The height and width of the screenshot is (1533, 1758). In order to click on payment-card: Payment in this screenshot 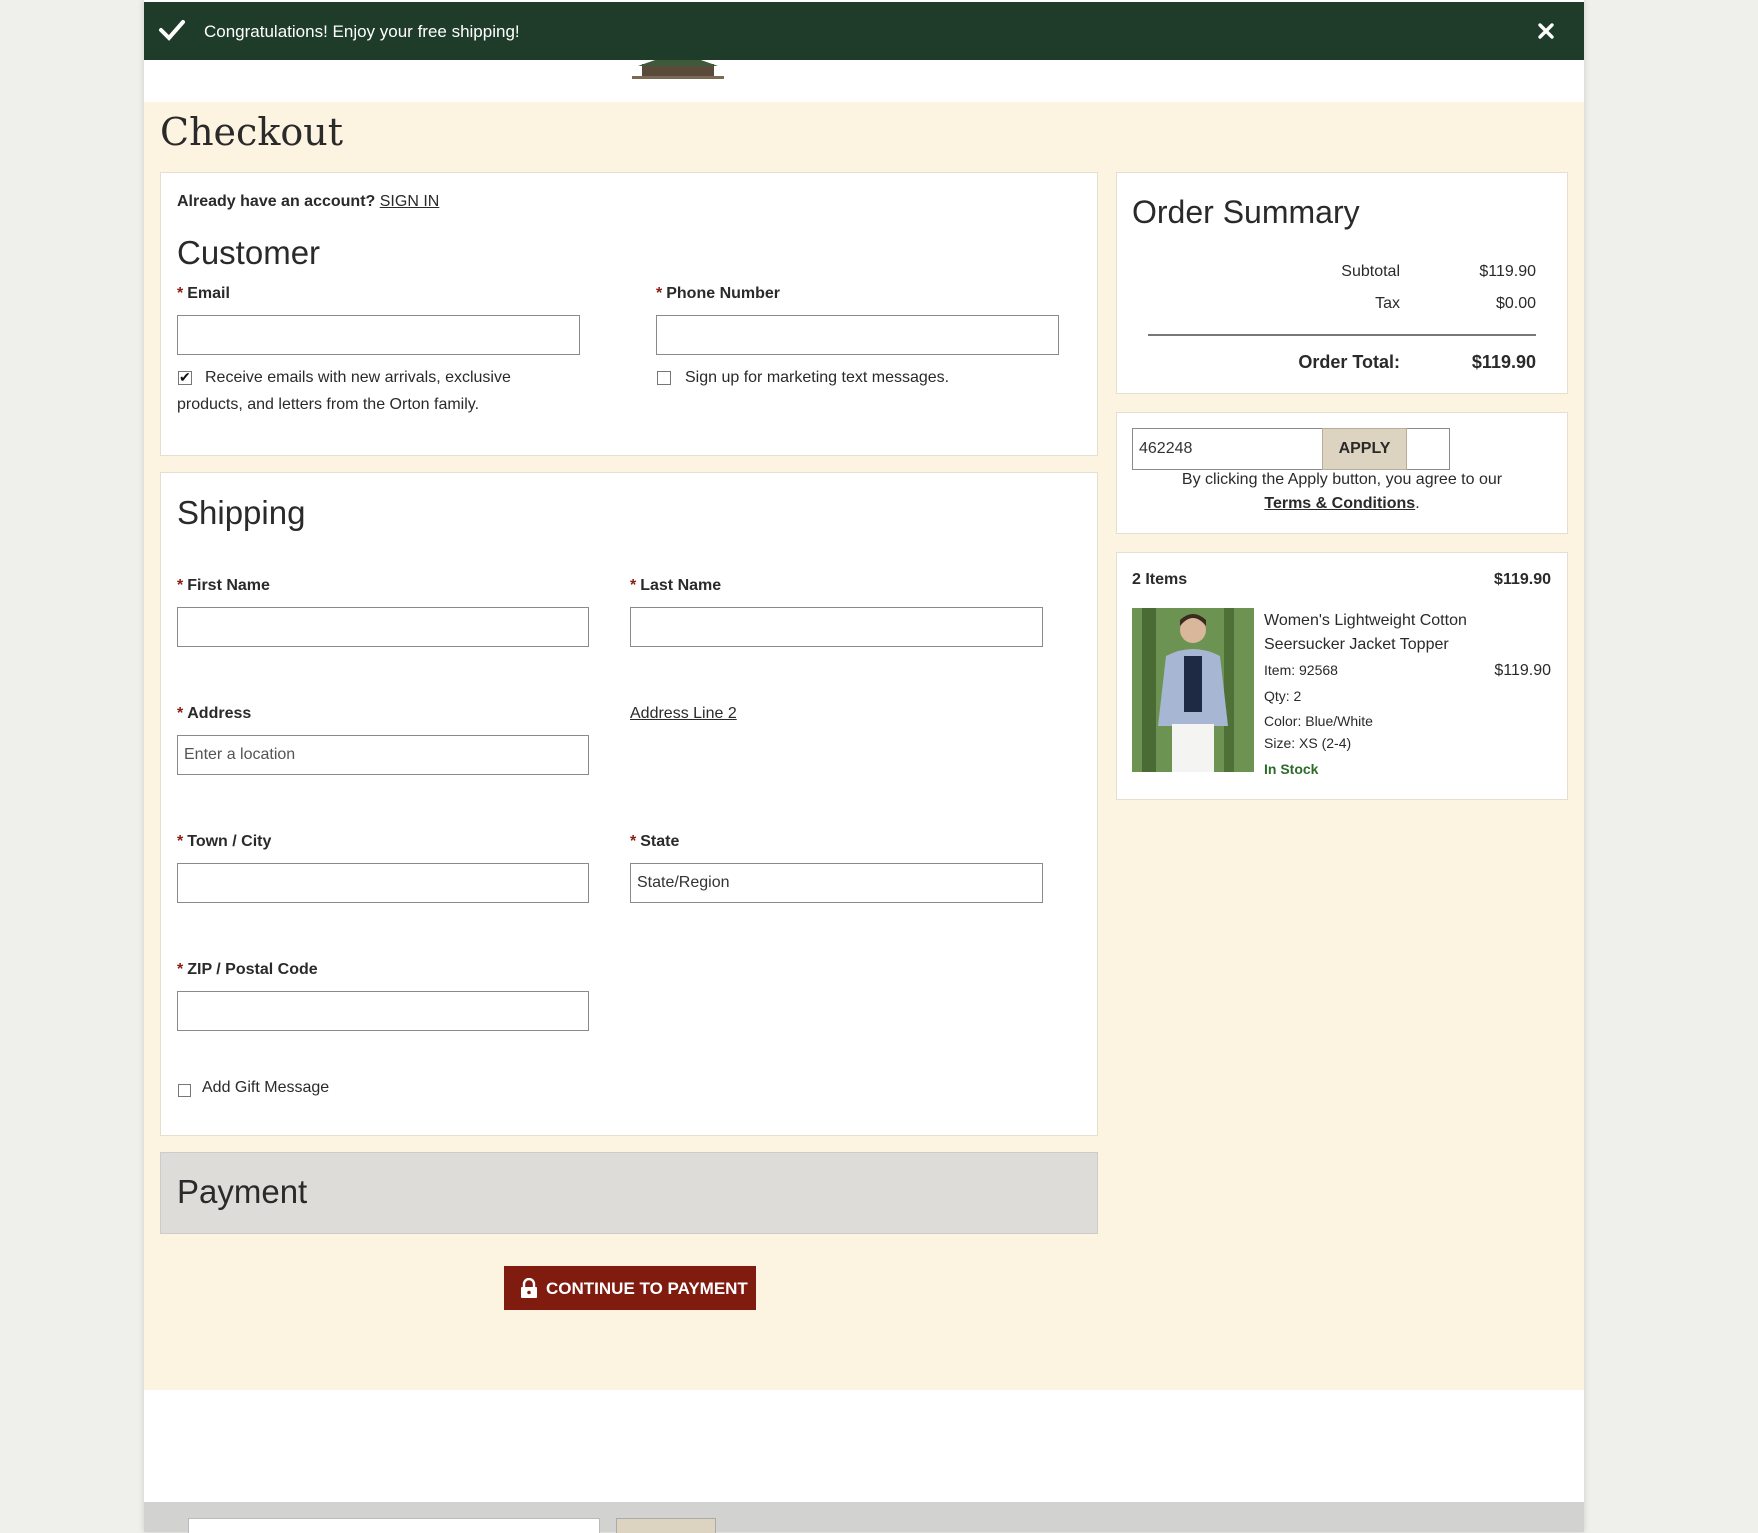, I will do `click(629, 1193)`.